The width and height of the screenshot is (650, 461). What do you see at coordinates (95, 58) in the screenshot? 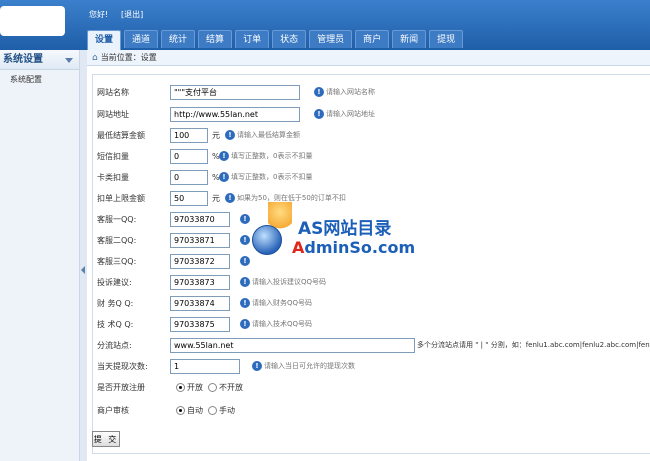
I see `home-icon: ⌂` at bounding box center [95, 58].